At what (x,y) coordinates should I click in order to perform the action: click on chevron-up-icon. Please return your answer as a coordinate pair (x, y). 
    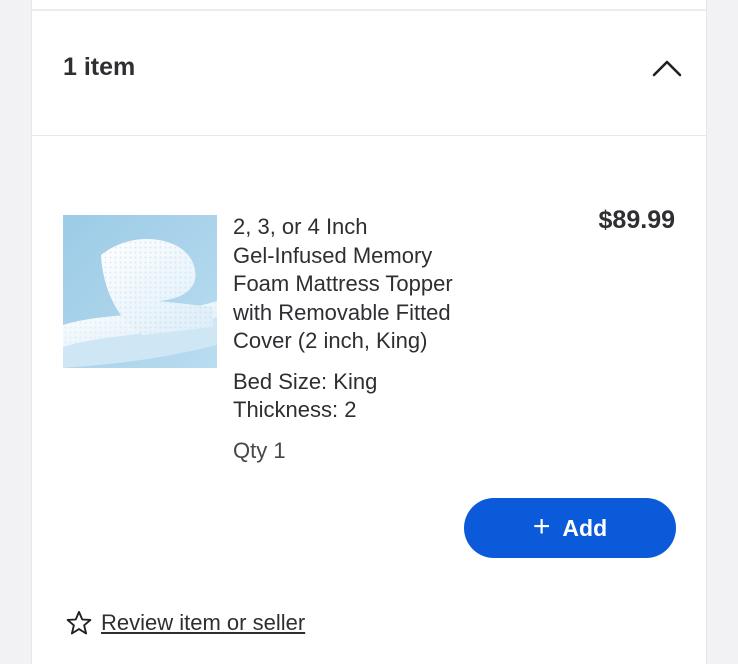
    Looking at the image, I should click on (667, 67).